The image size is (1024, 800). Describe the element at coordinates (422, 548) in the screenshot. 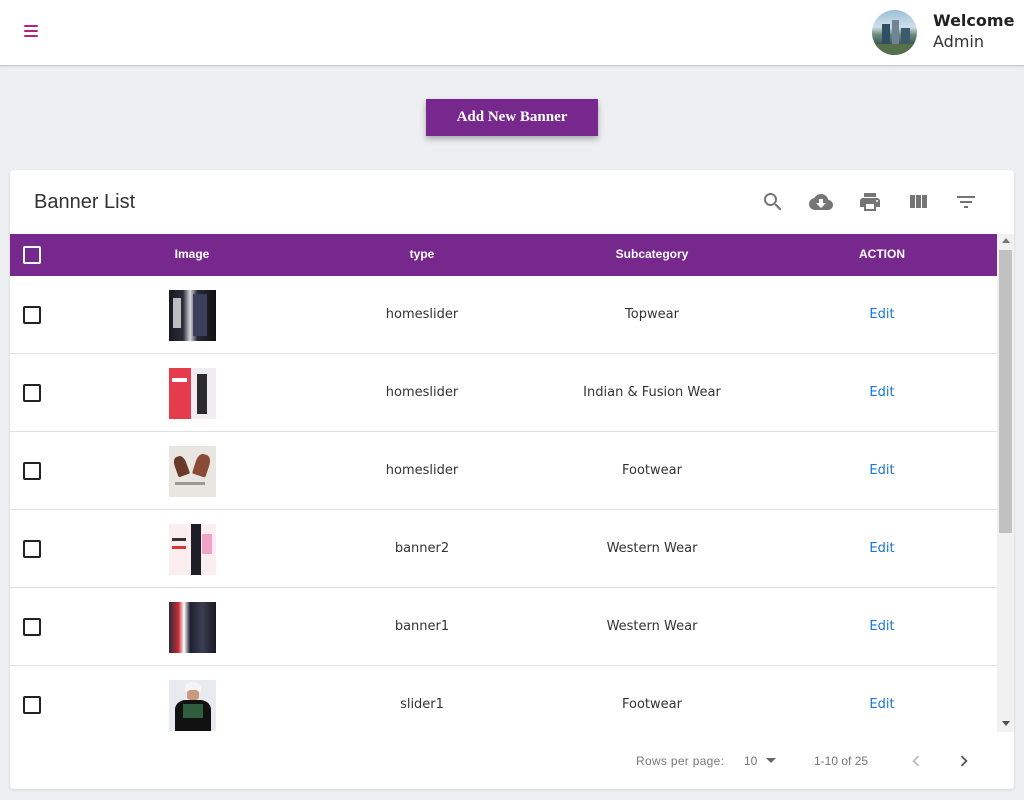

I see `type-cell: banner2` at that location.